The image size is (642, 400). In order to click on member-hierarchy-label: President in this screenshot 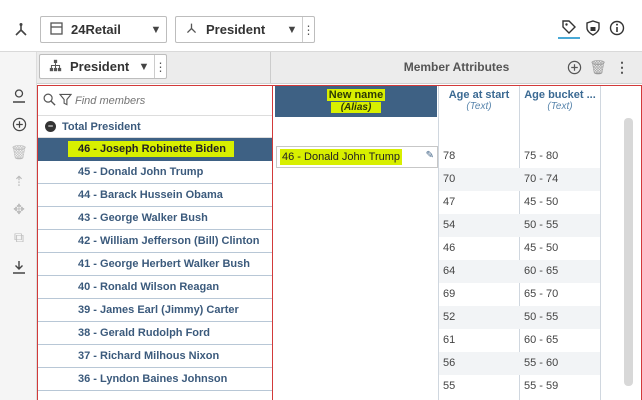, I will do `click(100, 66)`.